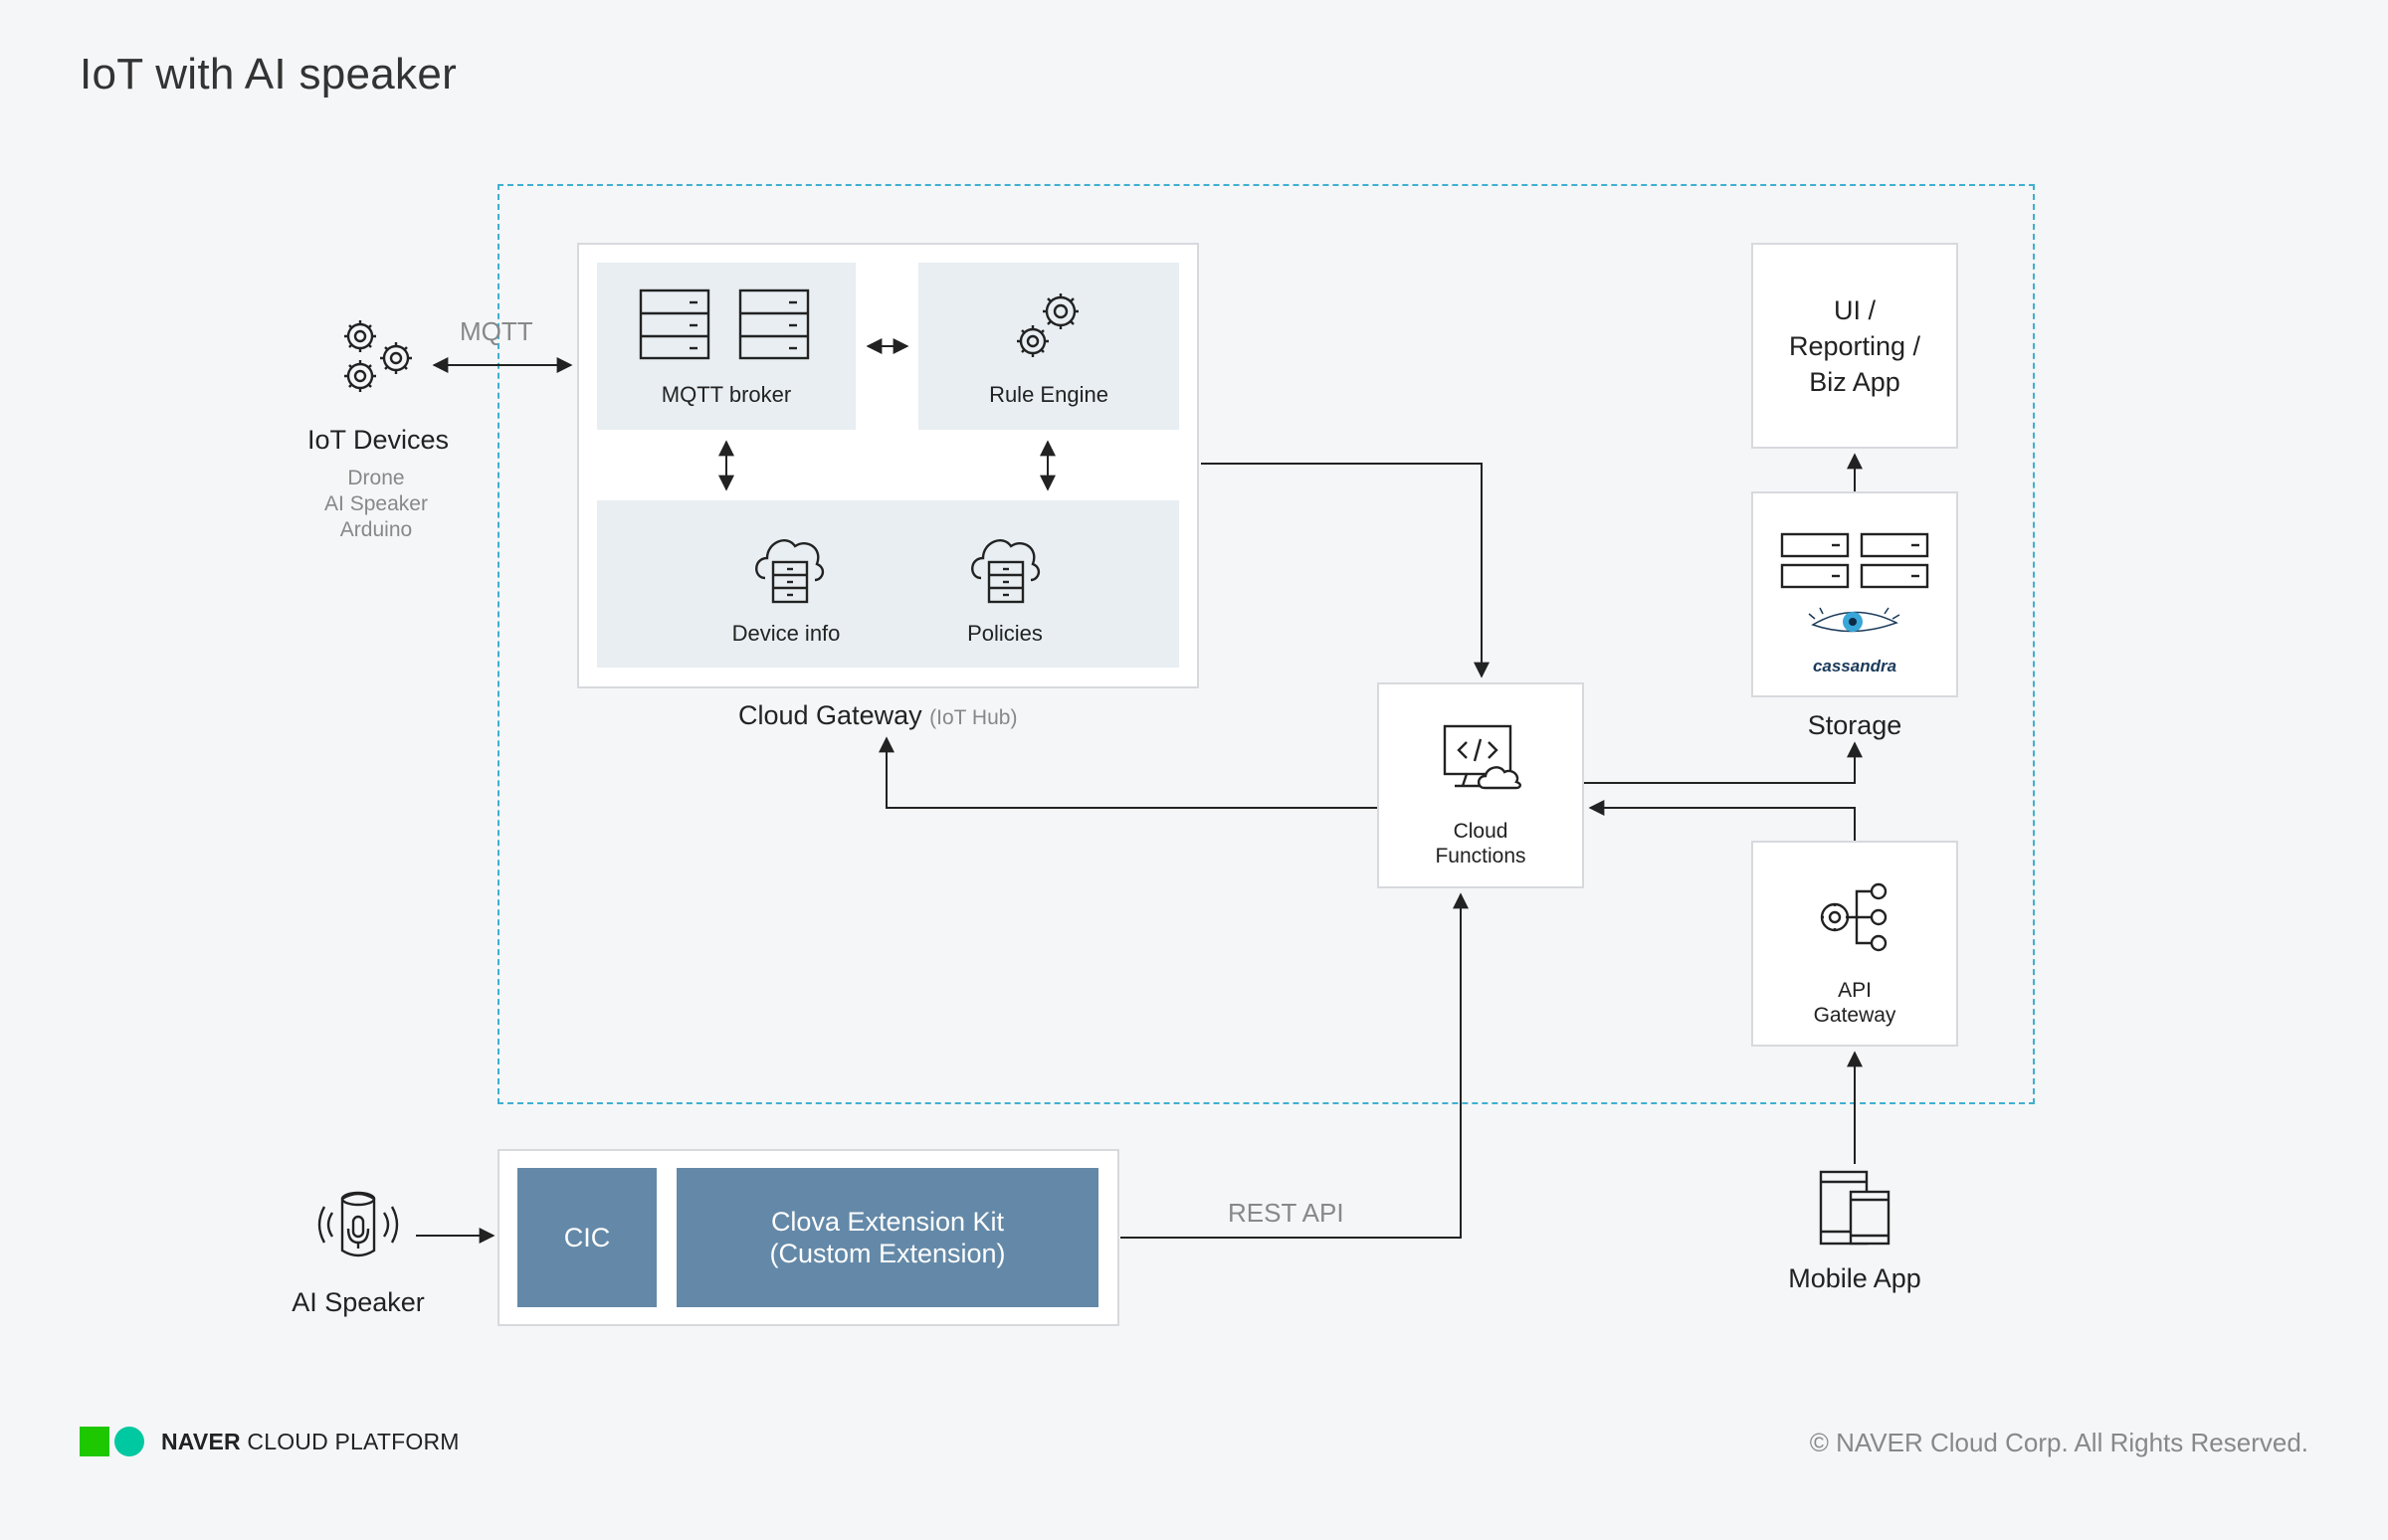 The image size is (2388, 1540). What do you see at coordinates (1286, 1213) in the screenshot?
I see `rest-api-label: REST API` at bounding box center [1286, 1213].